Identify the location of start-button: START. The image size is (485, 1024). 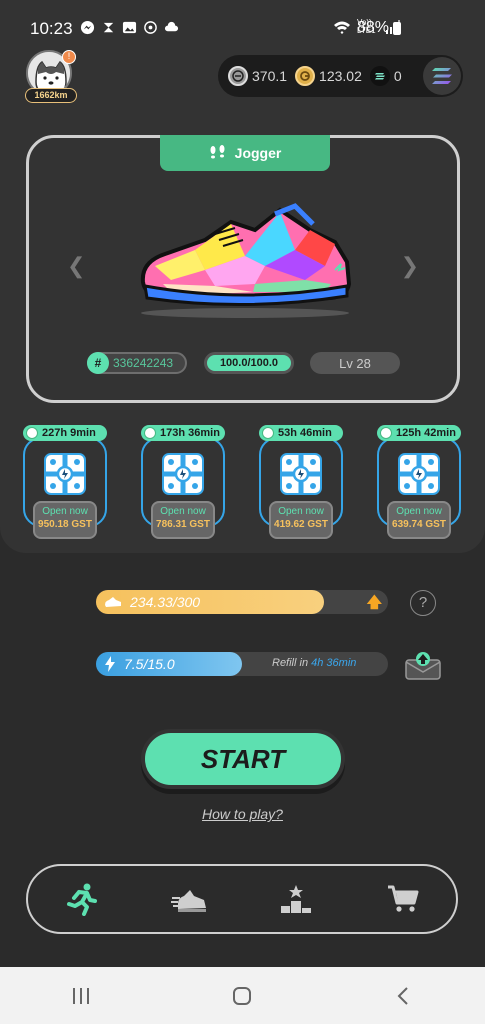
(243, 759).